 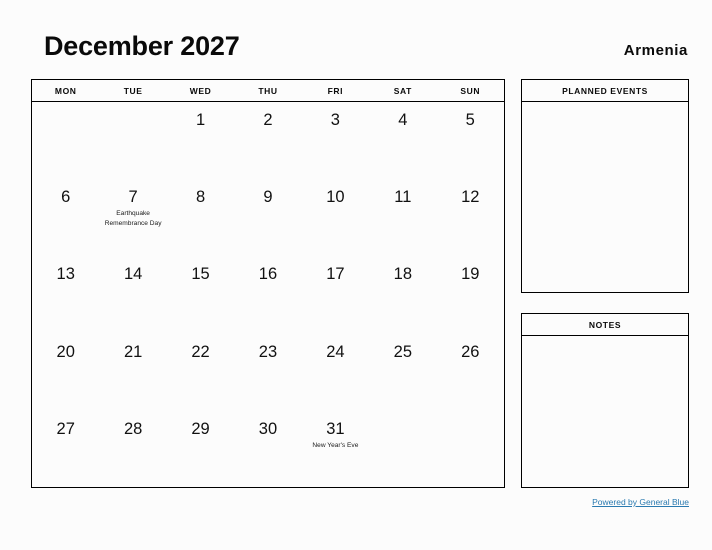 I want to click on calendar-day-cell: 5, so click(x=470, y=140).